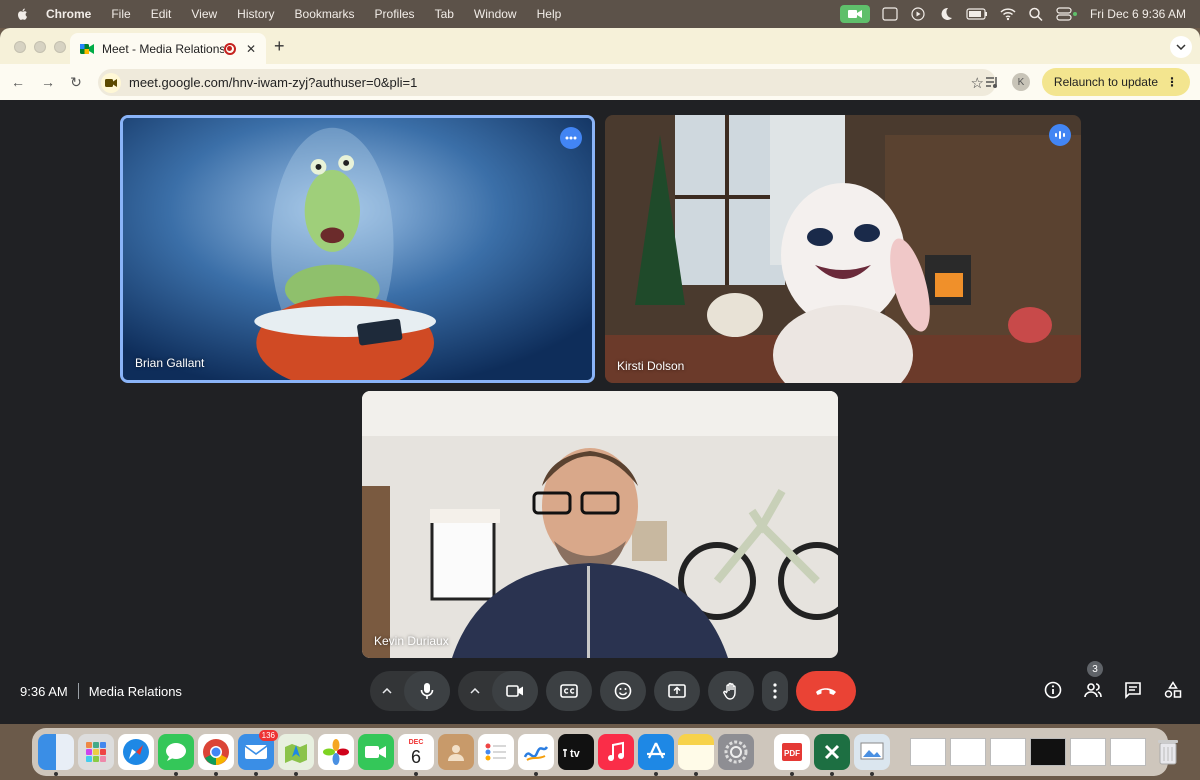 The image size is (1200, 780). Describe the element at coordinates (48, 82) in the screenshot. I see `forward-button: →` at that location.